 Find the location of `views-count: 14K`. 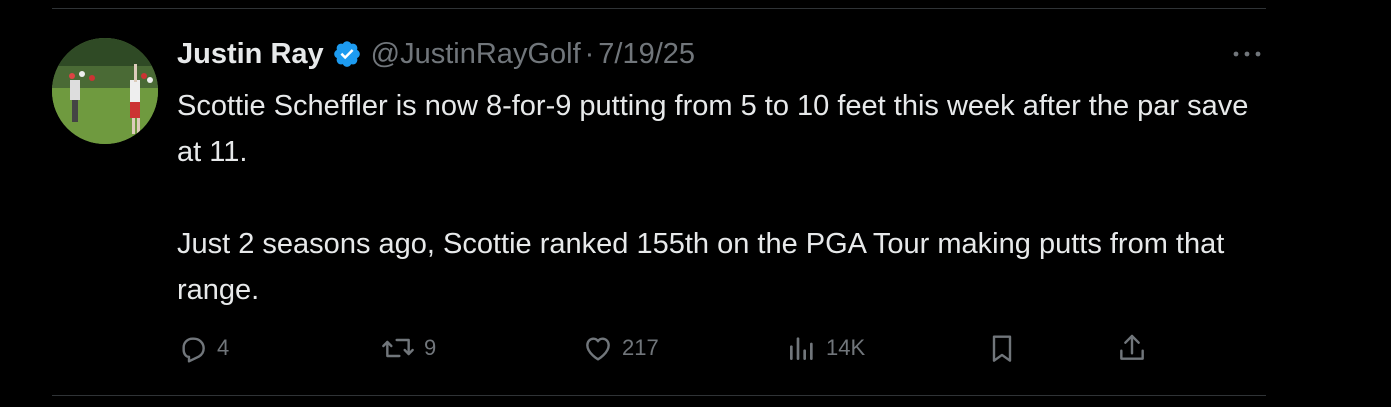

views-count: 14K is located at coordinates (846, 347).